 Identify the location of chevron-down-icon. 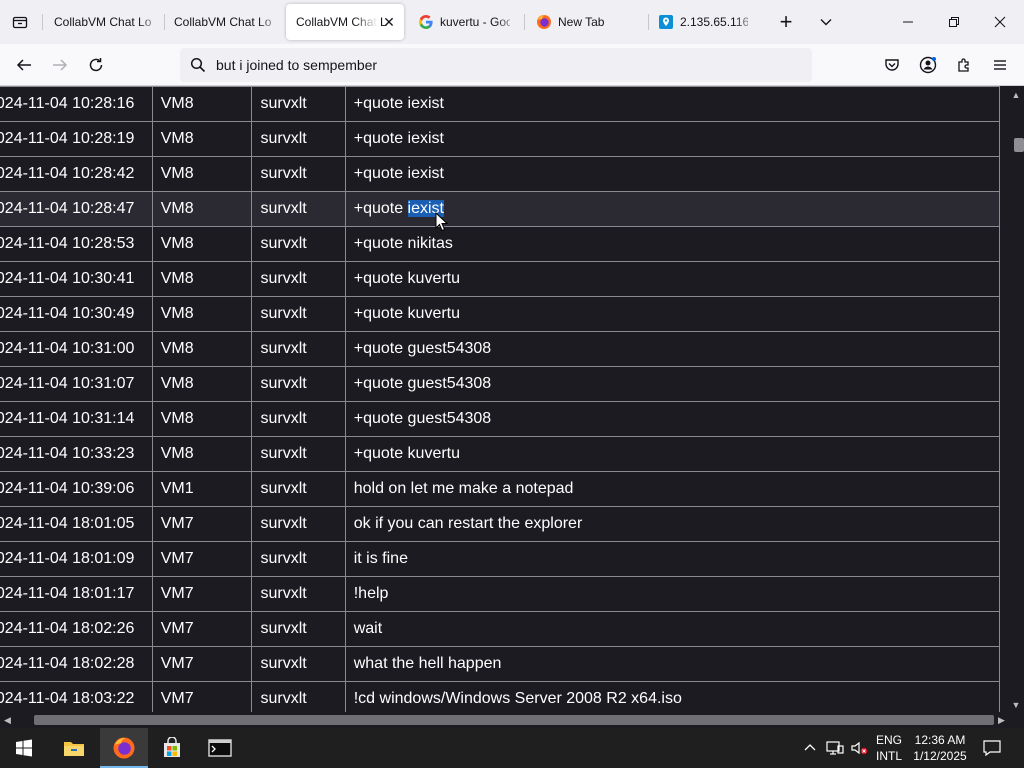
(826, 22).